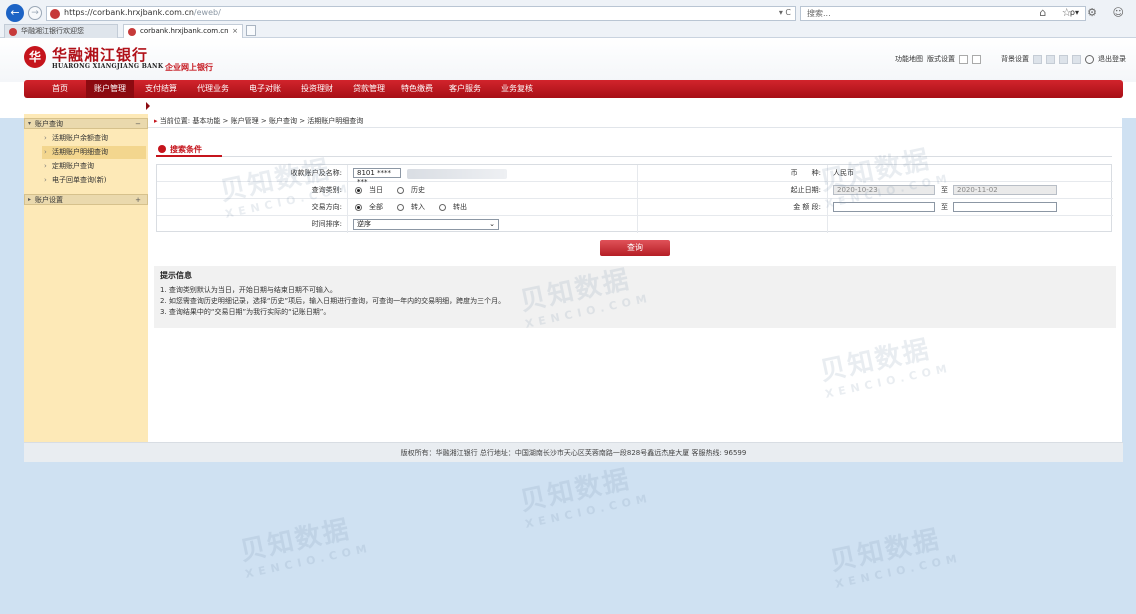  What do you see at coordinates (1015, 59) in the screenshot?
I see `background-settings-link: 背景设置` at bounding box center [1015, 59].